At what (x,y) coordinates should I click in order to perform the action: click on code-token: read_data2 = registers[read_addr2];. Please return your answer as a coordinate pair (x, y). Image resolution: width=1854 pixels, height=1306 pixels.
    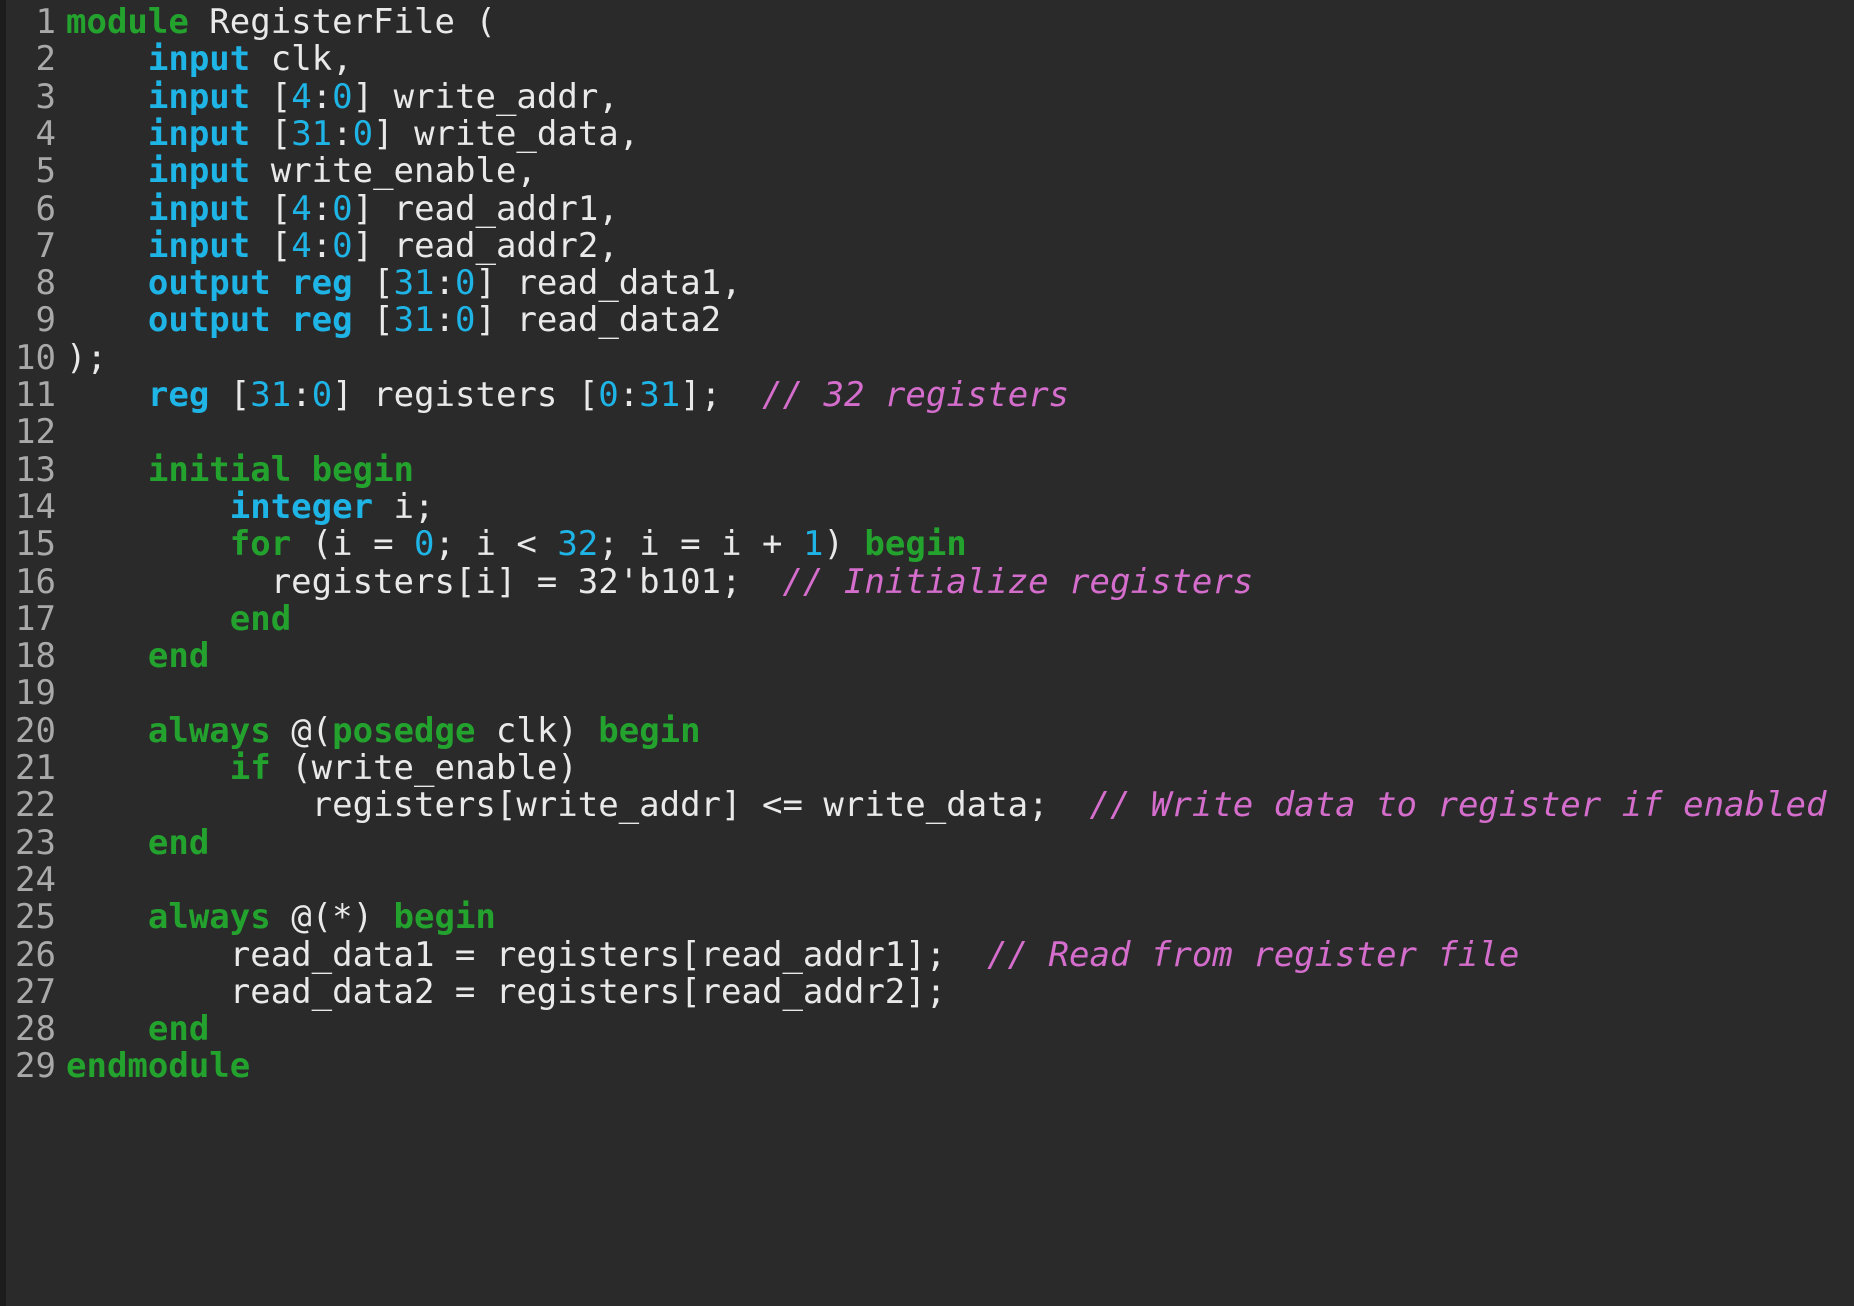
    Looking at the image, I should click on (506, 991).